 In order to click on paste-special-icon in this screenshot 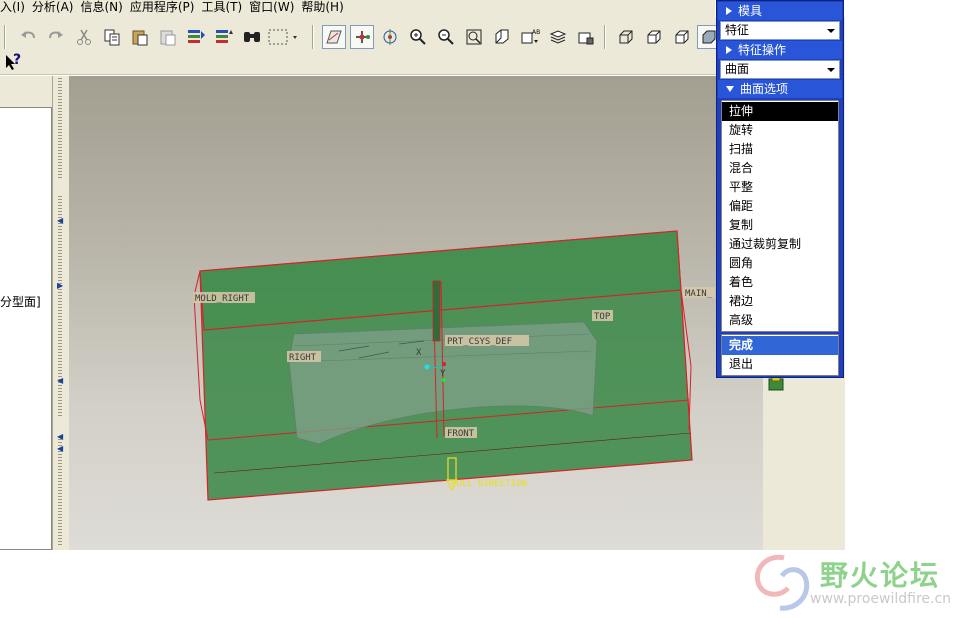, I will do `click(168, 37)`.